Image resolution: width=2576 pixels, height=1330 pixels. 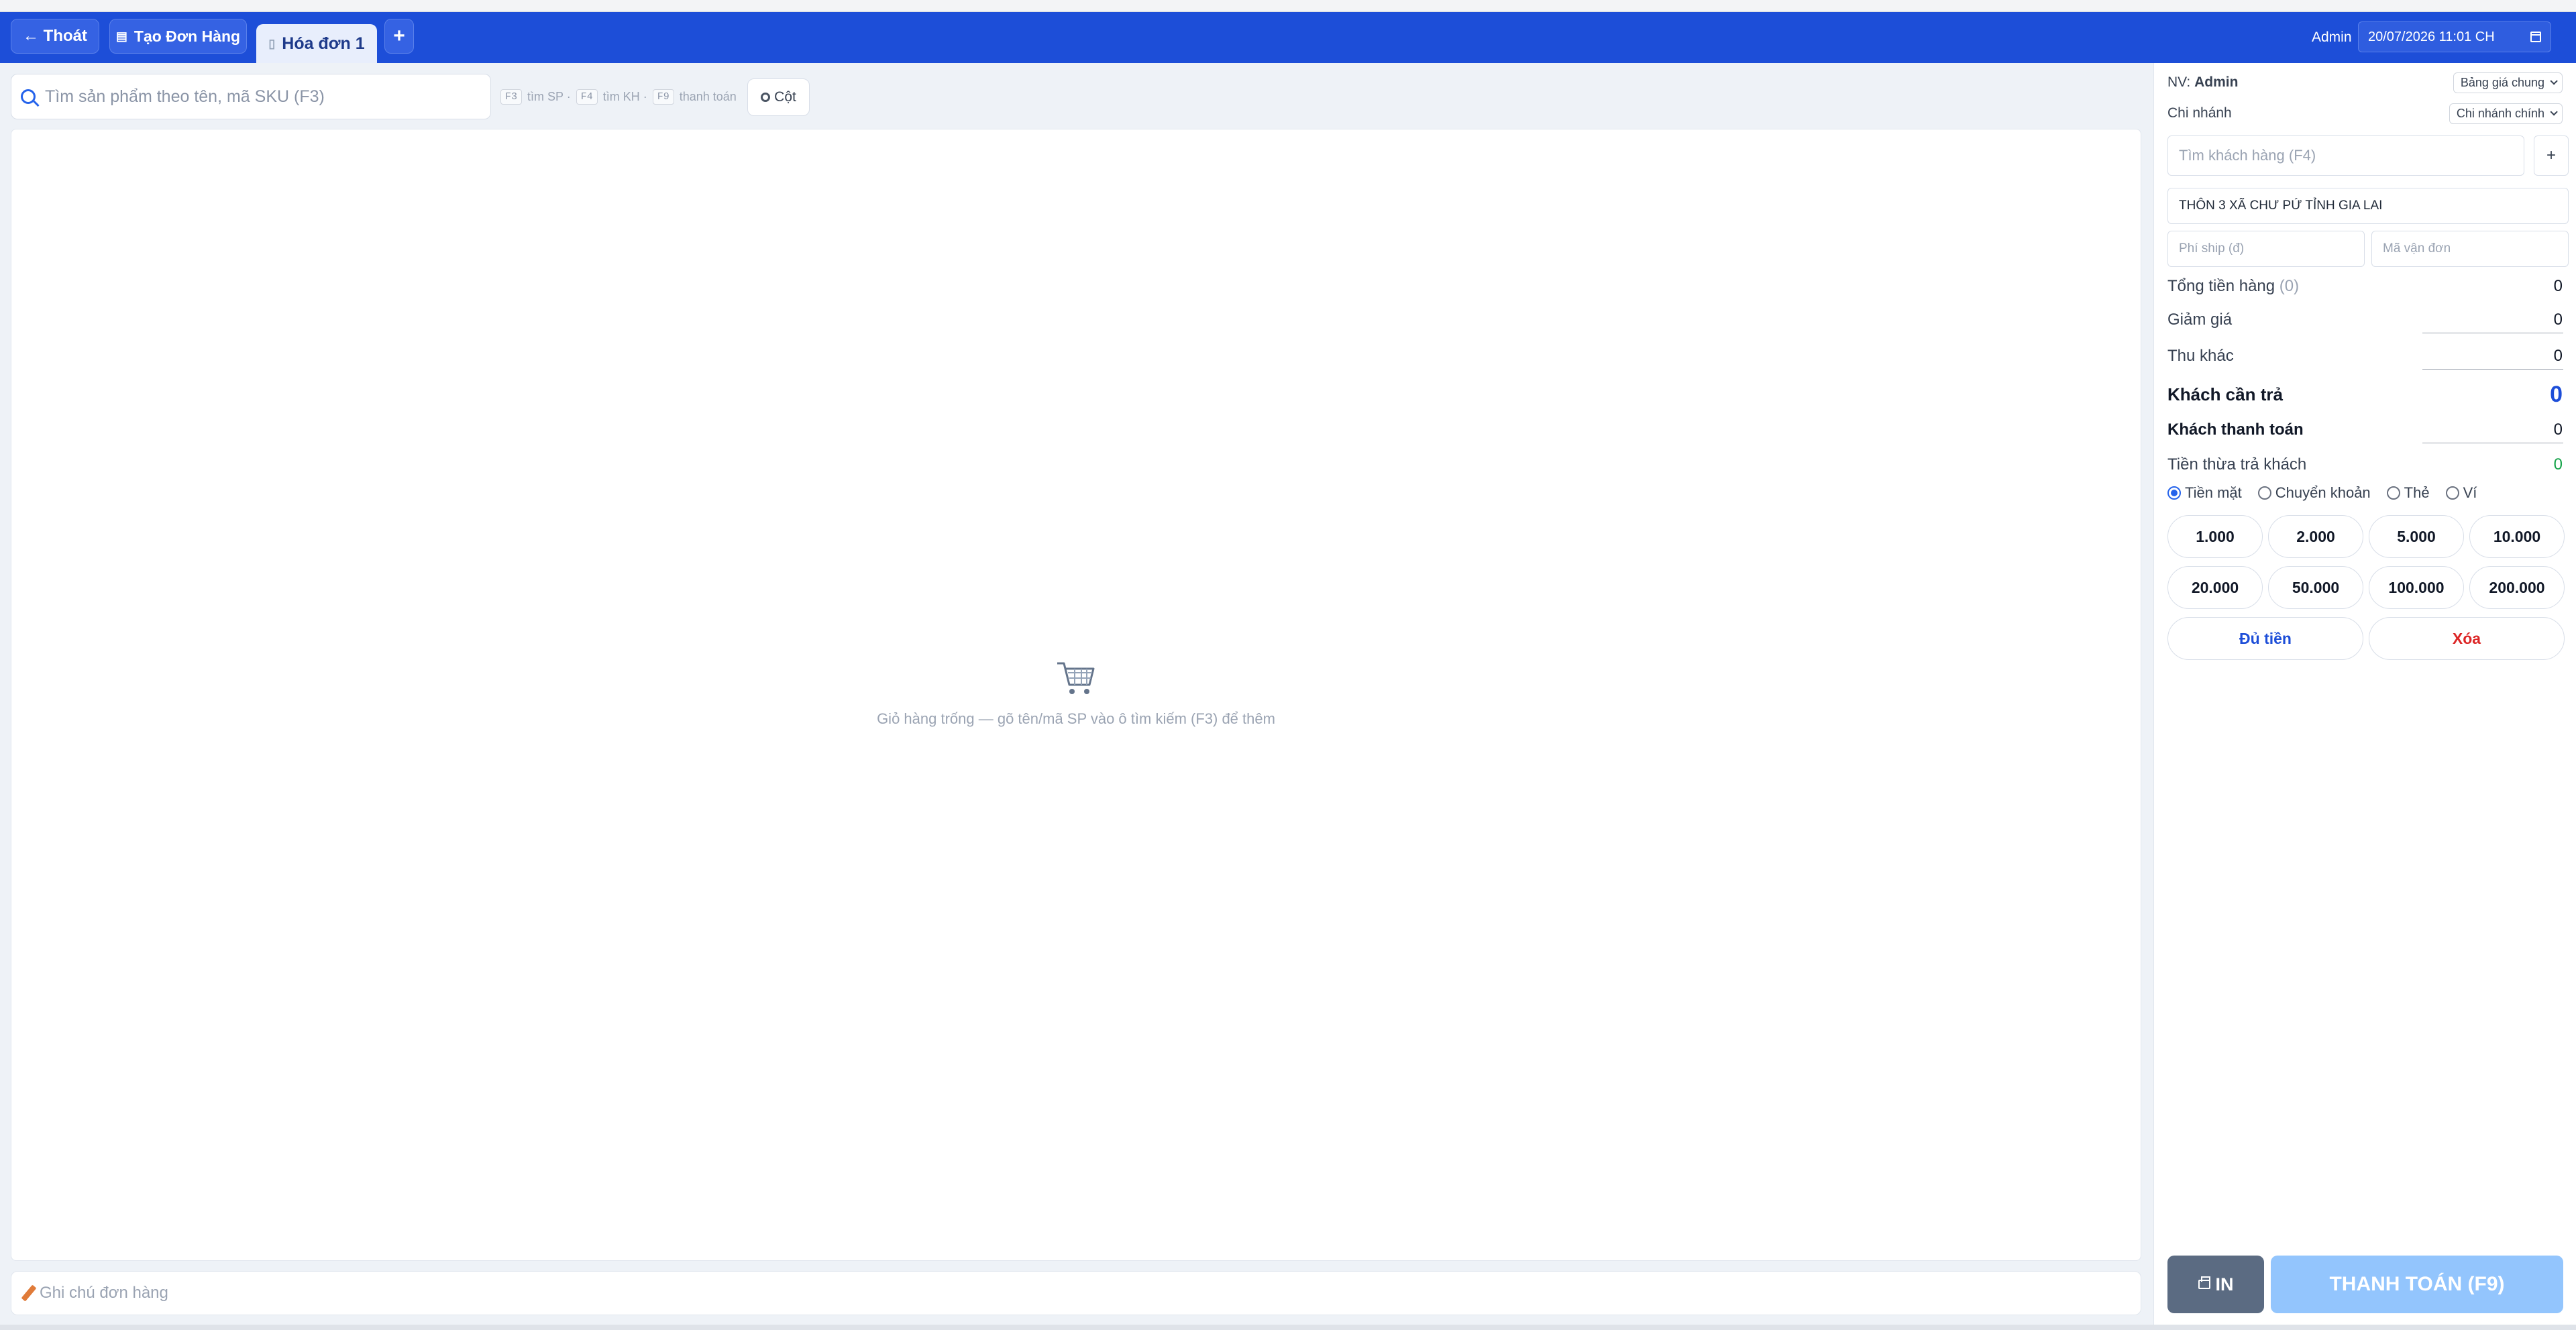 What do you see at coordinates (2200, 320) in the screenshot?
I see `discount-label: Giảm giá` at bounding box center [2200, 320].